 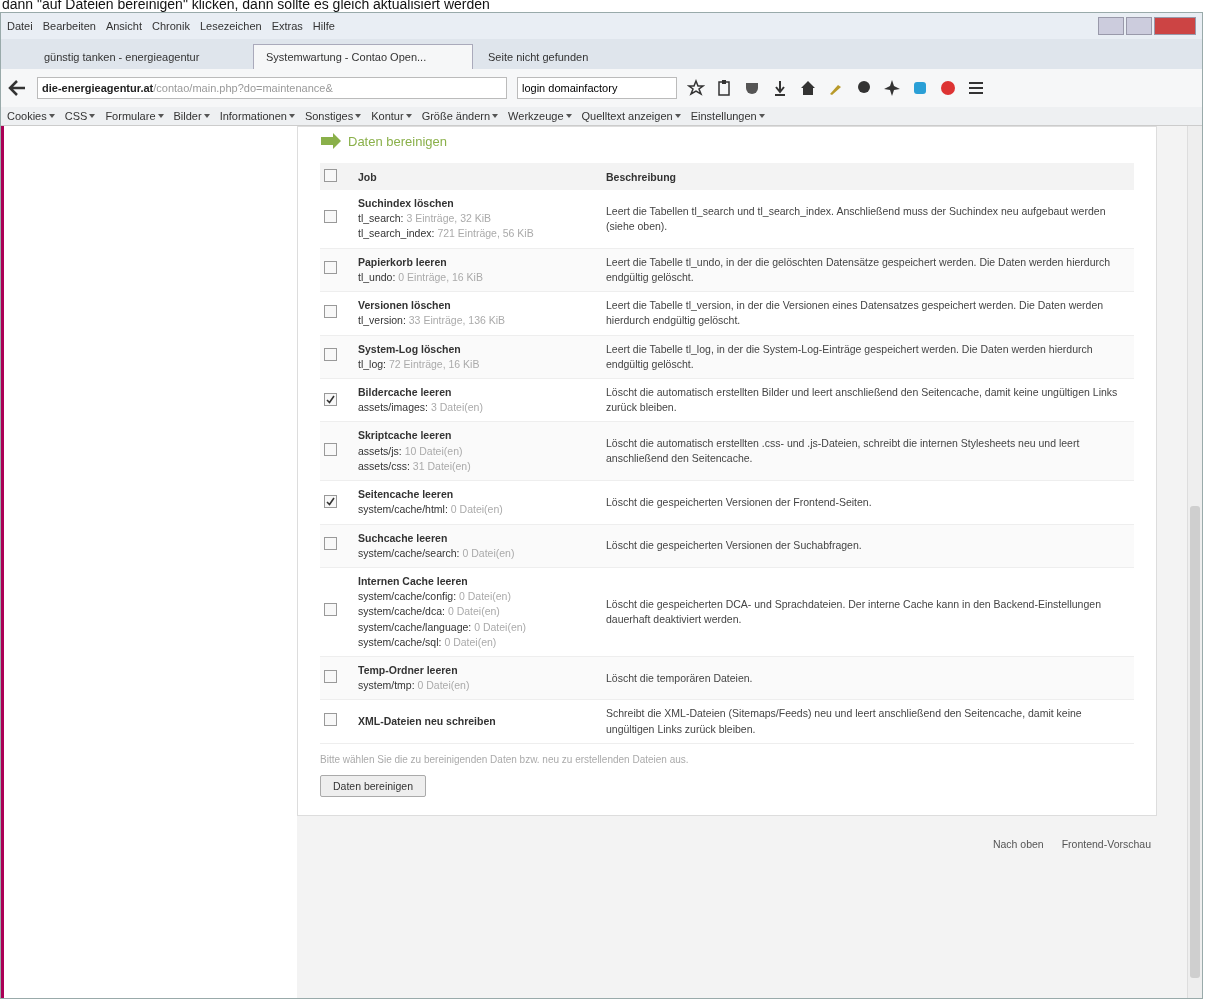 I want to click on job-detail: assets/css: 31 Datei(en), so click(x=415, y=466).